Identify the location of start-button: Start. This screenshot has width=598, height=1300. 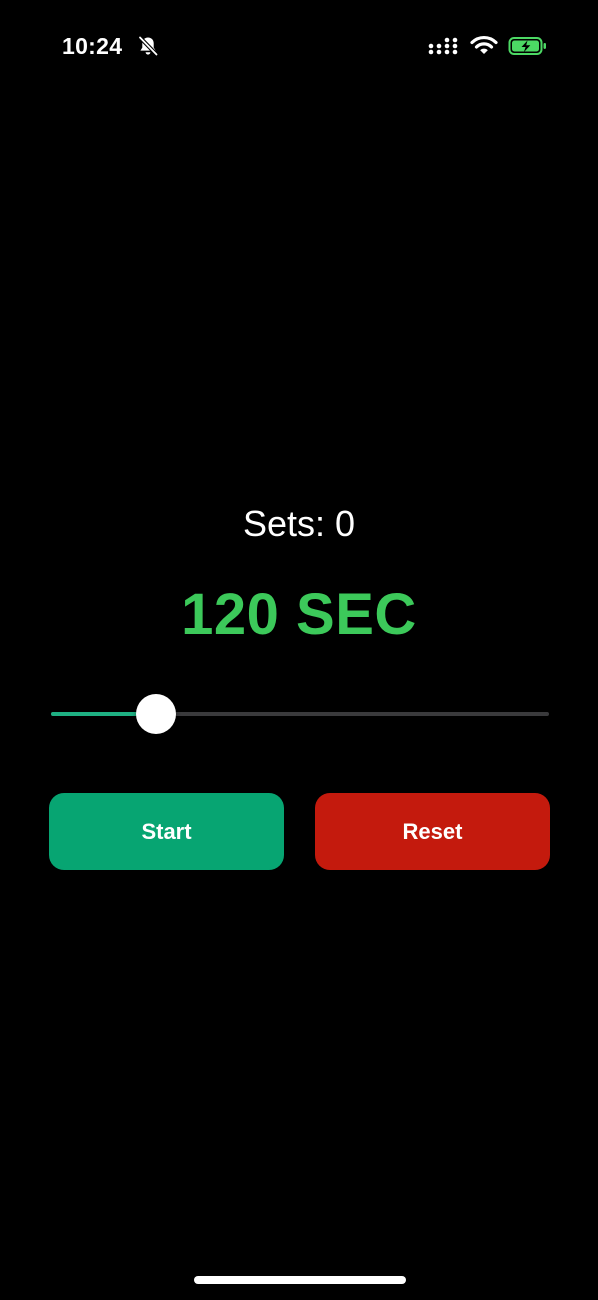
(166, 831).